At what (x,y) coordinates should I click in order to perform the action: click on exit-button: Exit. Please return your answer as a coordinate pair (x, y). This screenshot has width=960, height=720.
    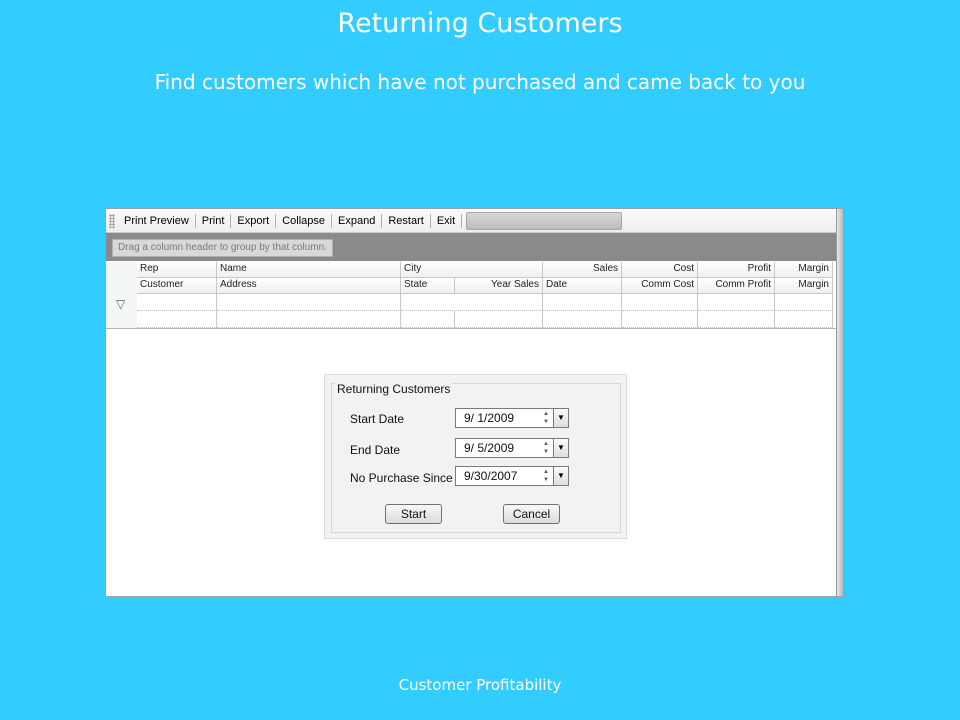
    Looking at the image, I should click on (446, 221).